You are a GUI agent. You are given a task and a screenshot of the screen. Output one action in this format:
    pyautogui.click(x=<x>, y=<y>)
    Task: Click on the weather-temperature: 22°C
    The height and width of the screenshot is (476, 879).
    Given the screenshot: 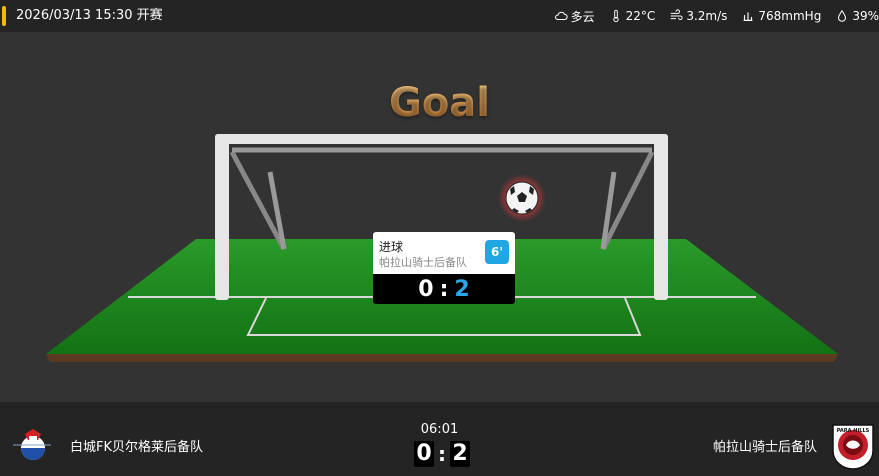 What is the action you would take?
    pyautogui.click(x=632, y=16)
    